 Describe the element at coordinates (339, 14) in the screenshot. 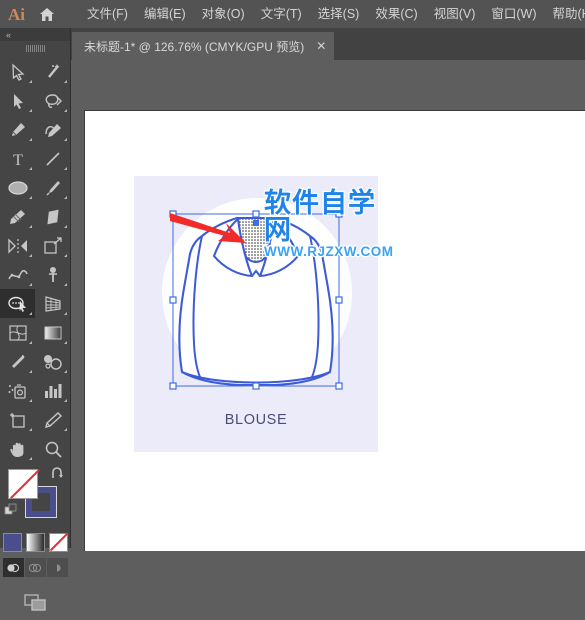

I see `menu-select: 选择(S)` at that location.